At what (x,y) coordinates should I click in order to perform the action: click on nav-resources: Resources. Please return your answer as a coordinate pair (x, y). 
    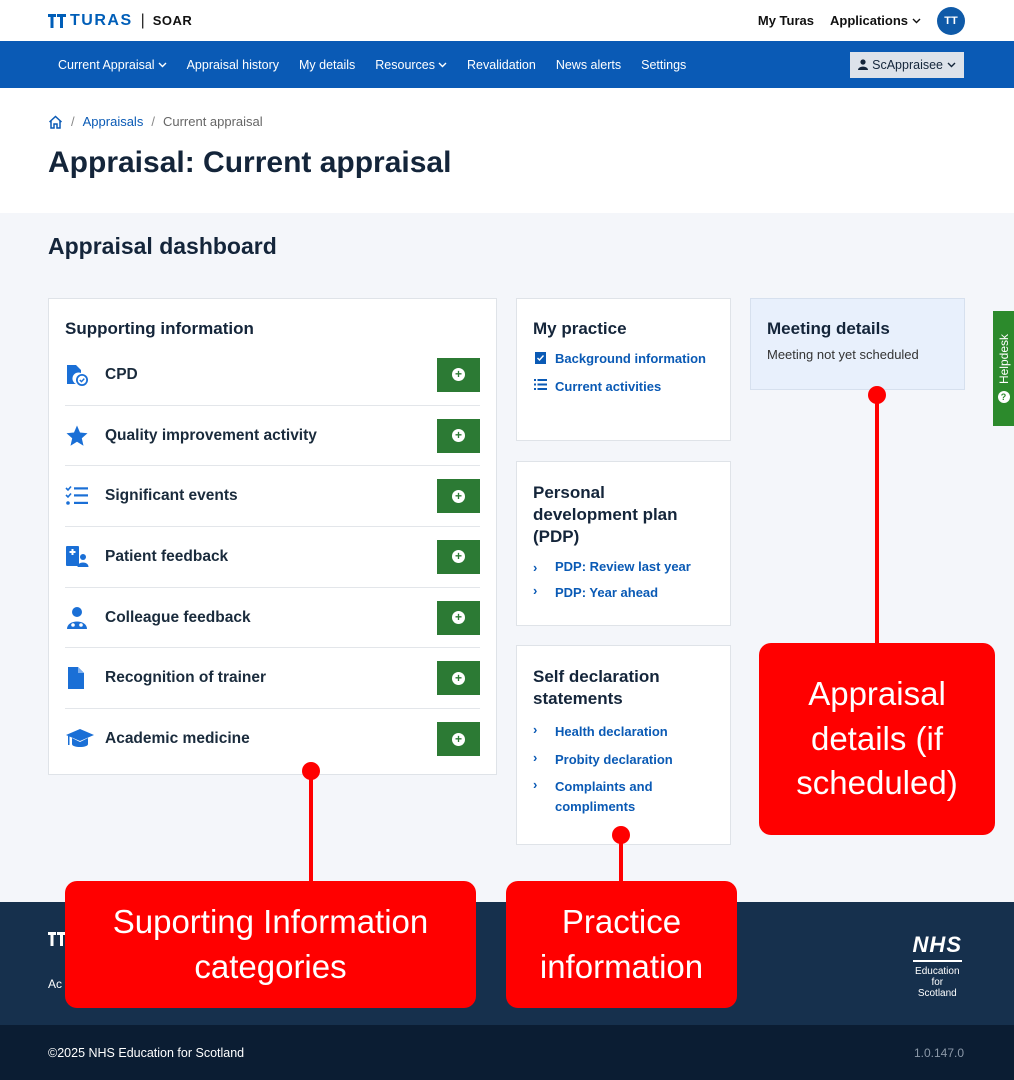
    Looking at the image, I should click on (411, 65).